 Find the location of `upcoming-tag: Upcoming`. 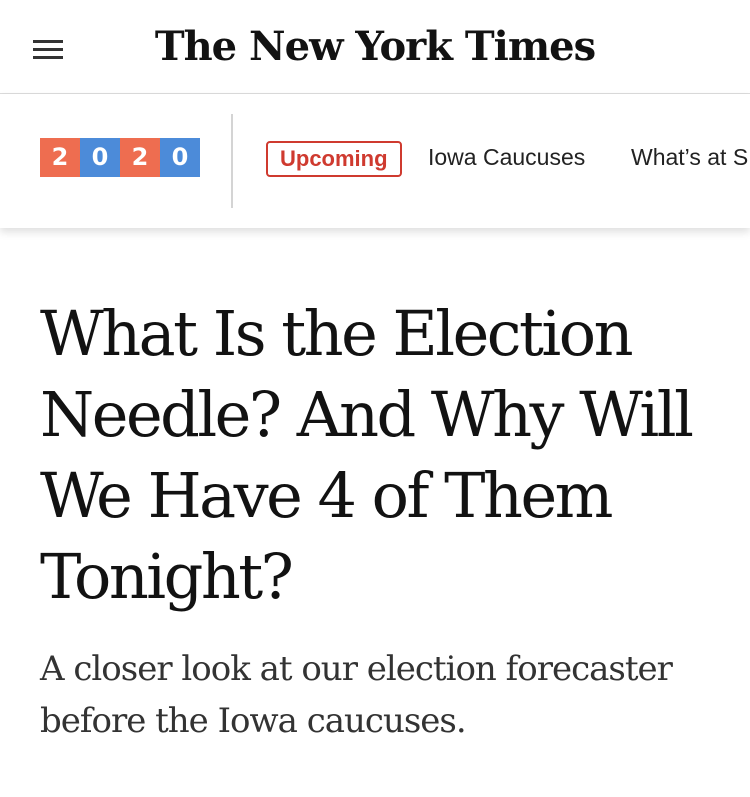

upcoming-tag: Upcoming is located at coordinates (334, 159).